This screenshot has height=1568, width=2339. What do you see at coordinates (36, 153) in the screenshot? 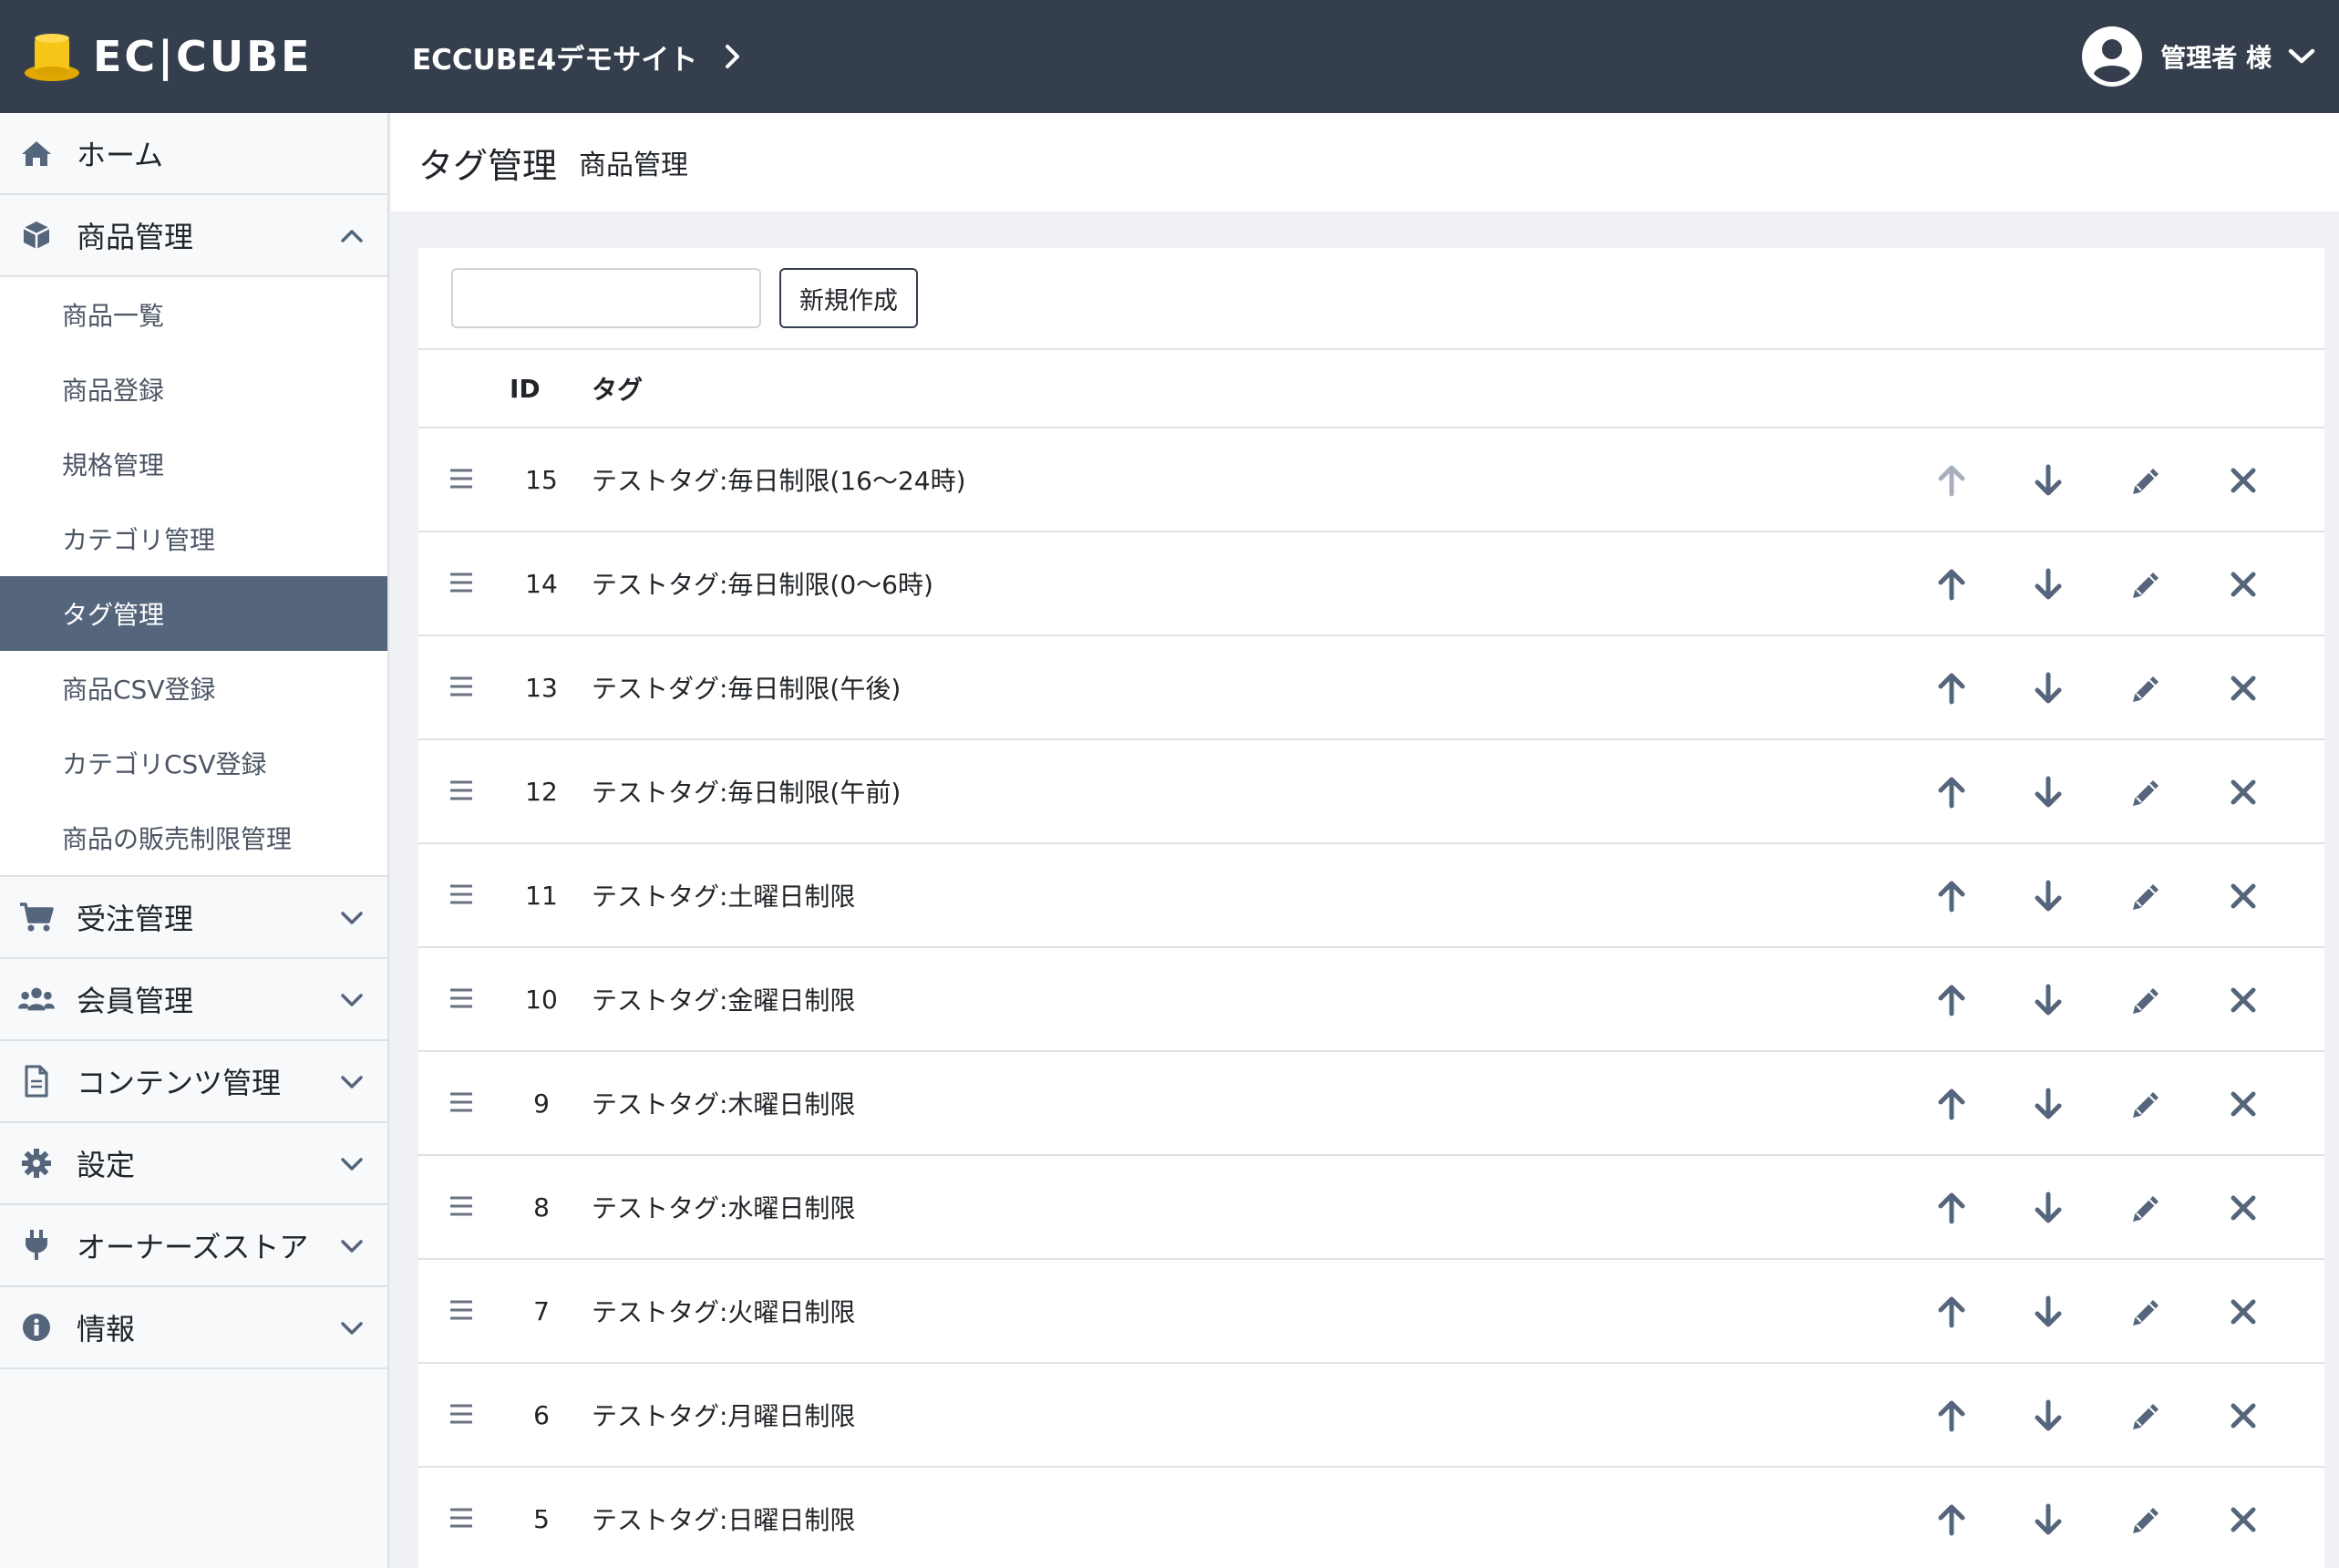
I see `home-icon` at bounding box center [36, 153].